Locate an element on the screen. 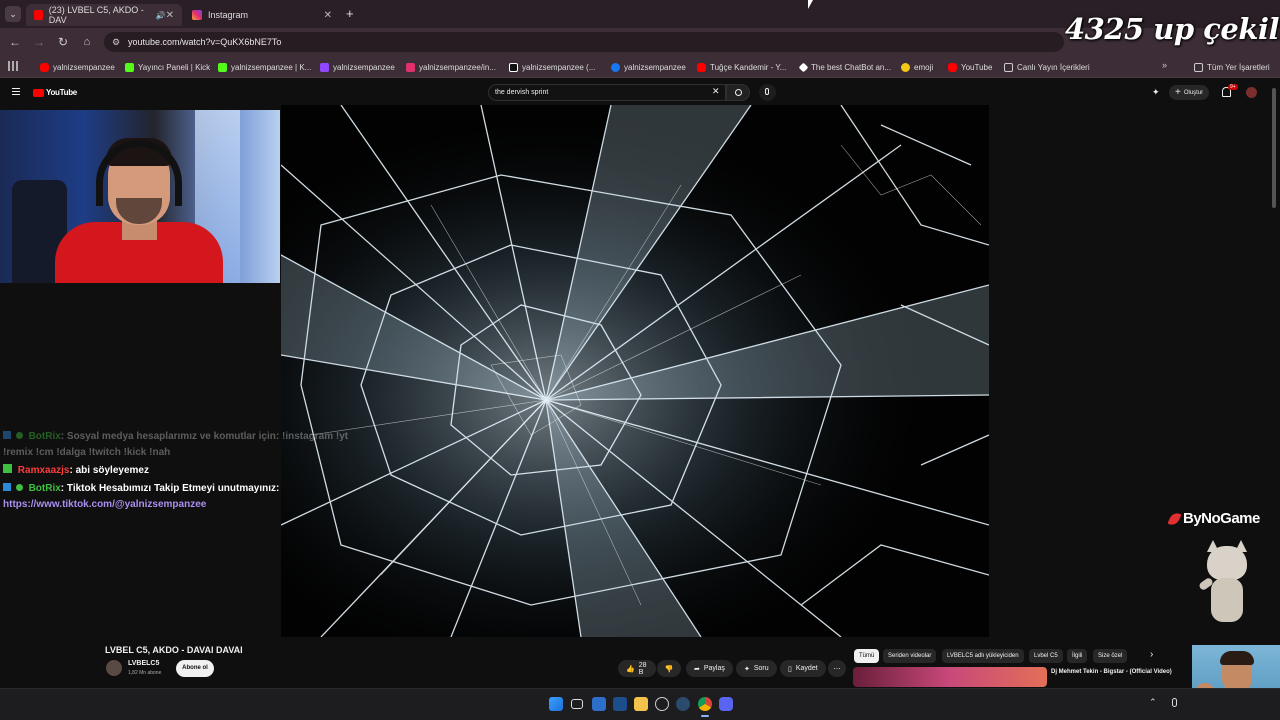 This screenshot has height=720, width=1280. chip-series: Seriden videolar is located at coordinates (910, 656).